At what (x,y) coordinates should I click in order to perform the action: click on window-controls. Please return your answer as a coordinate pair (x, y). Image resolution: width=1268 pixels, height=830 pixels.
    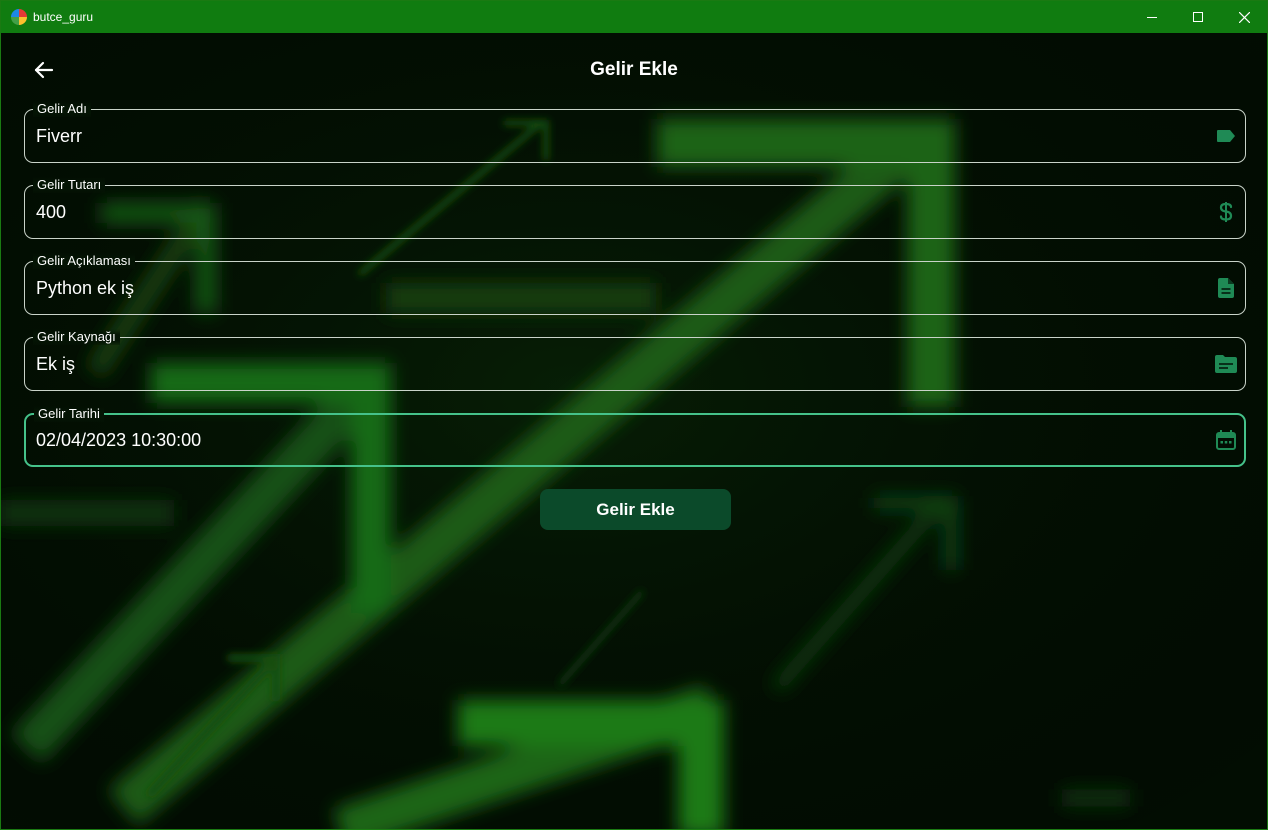
    Looking at the image, I should click on (1198, 17).